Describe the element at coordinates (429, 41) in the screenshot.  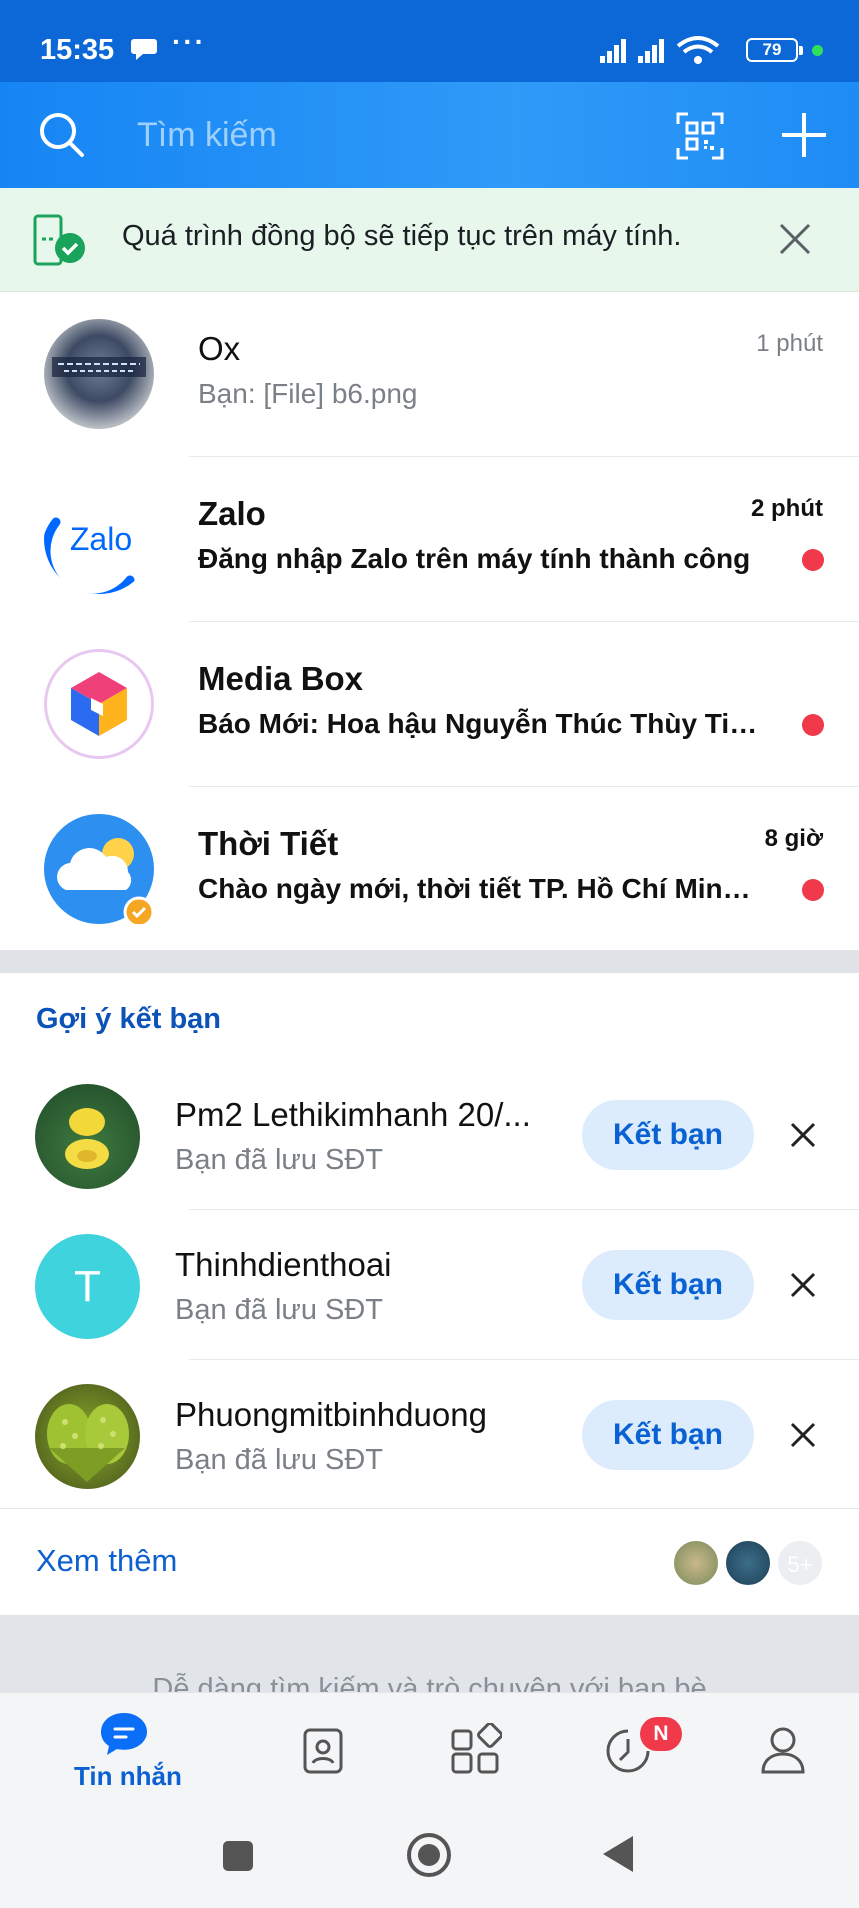
I see `status-bar: 15:35 ··· 79` at that location.